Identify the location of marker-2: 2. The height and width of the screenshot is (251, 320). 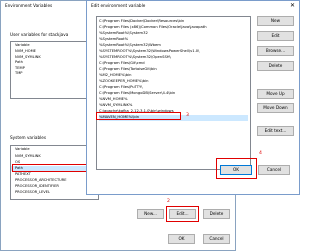
(168, 201).